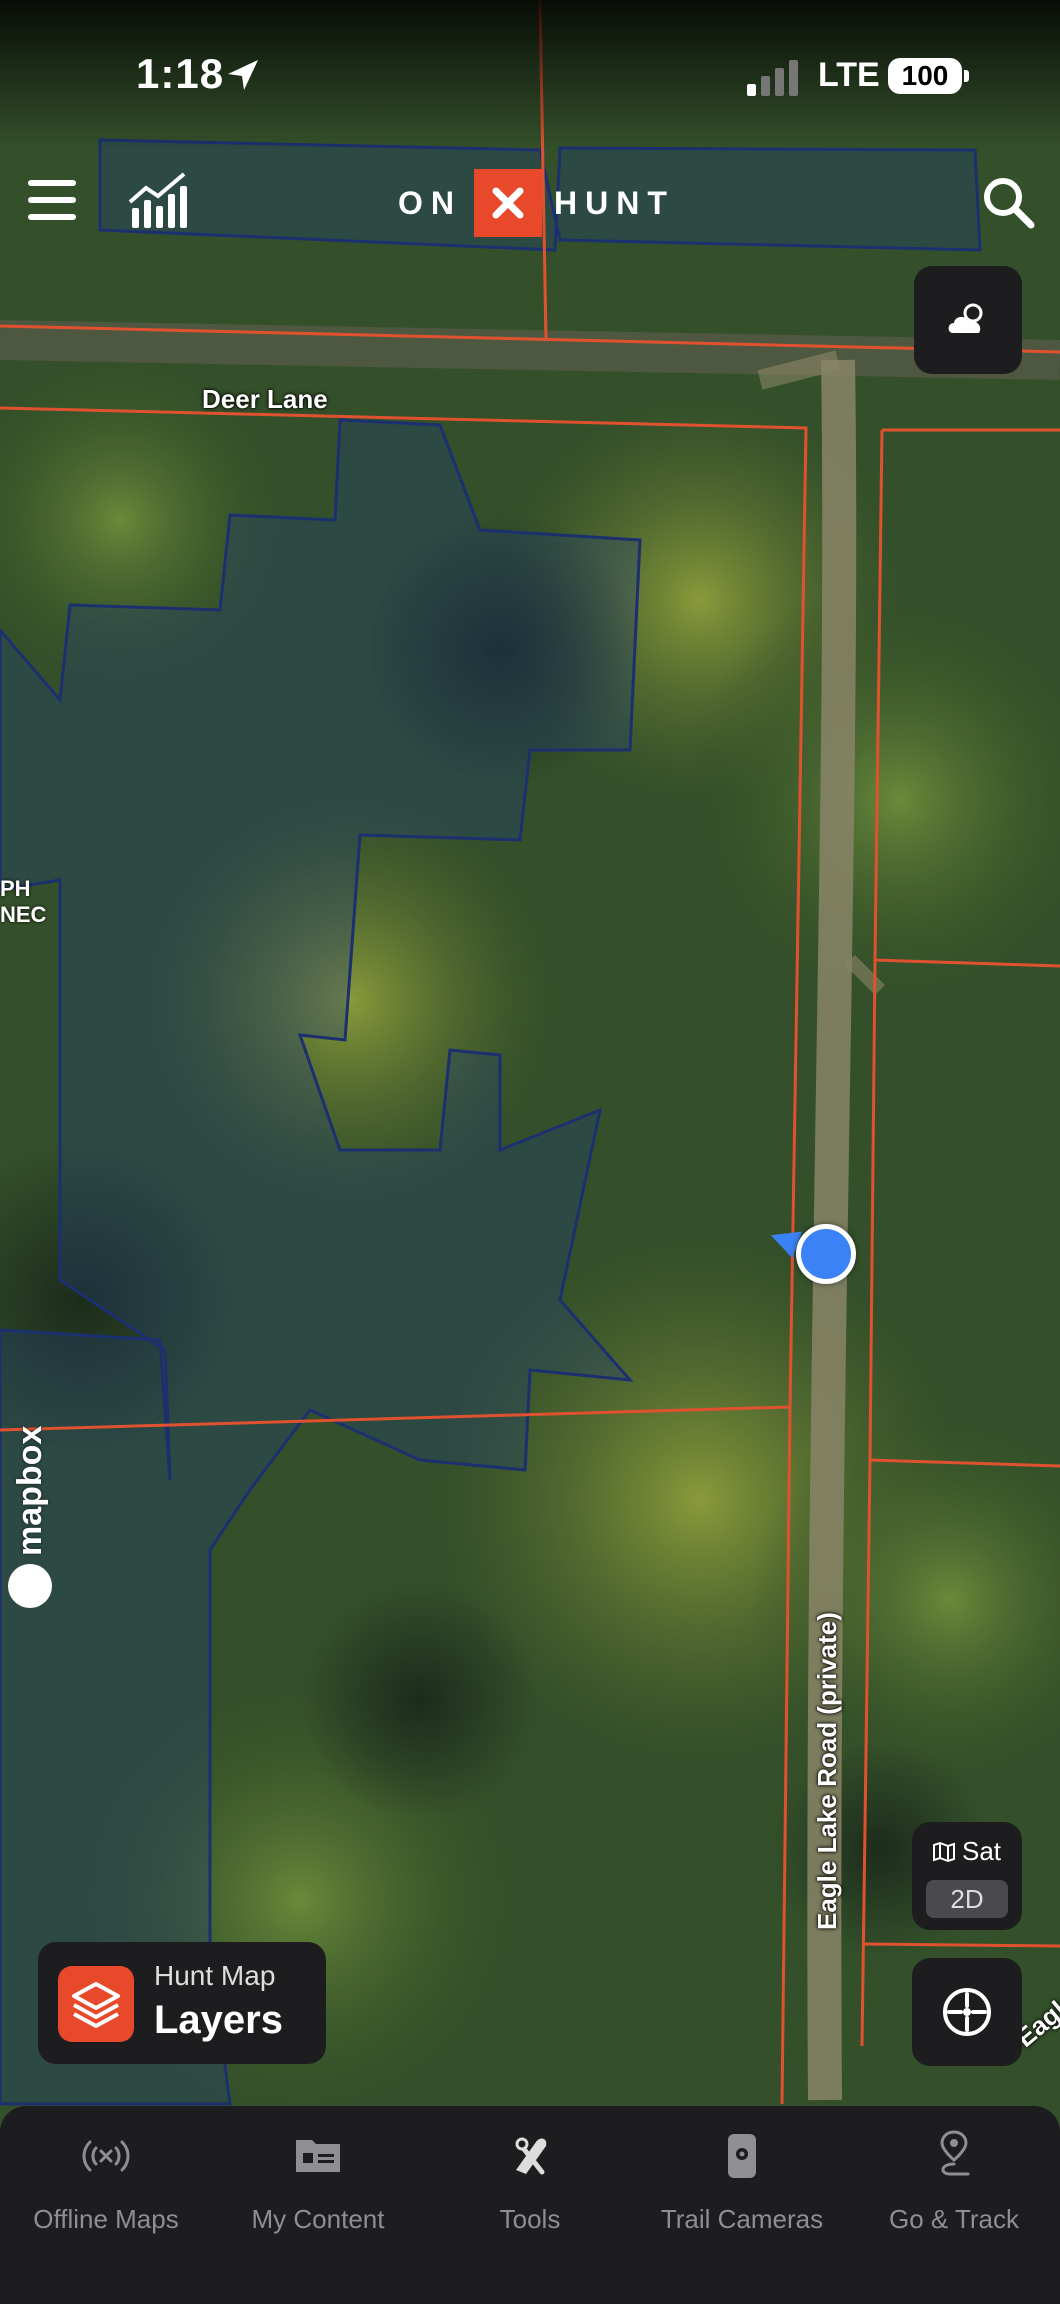 This screenshot has width=1060, height=2304. I want to click on mapbox-logo-icon, so click(30, 1586).